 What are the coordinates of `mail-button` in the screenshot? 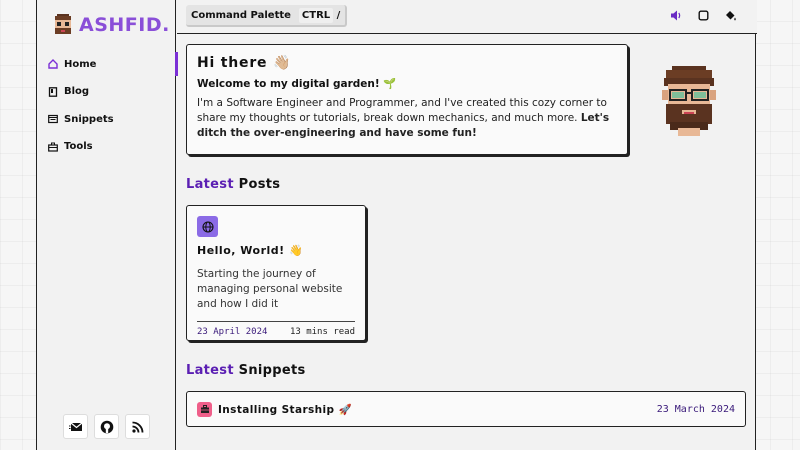 It's located at (75, 426).